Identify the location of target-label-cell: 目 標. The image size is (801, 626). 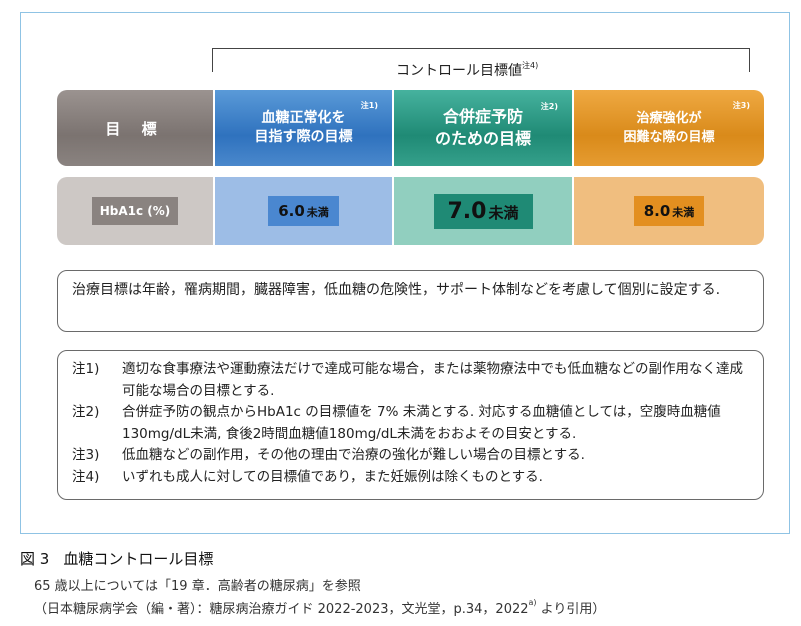
(135, 128).